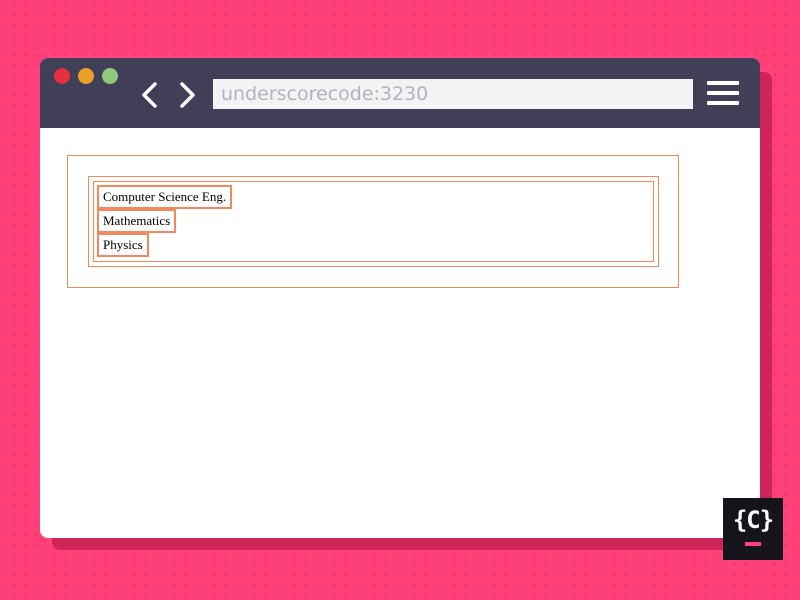 This screenshot has width=800, height=600. Describe the element at coordinates (86, 76) in the screenshot. I see `minimize-window-button` at that location.